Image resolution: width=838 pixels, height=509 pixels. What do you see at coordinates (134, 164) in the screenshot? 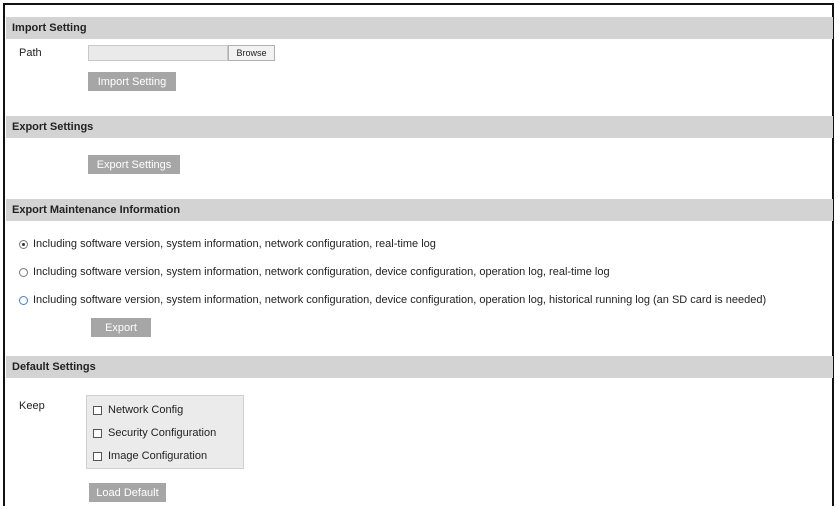
I see `export-settings-button: Export Settings` at bounding box center [134, 164].